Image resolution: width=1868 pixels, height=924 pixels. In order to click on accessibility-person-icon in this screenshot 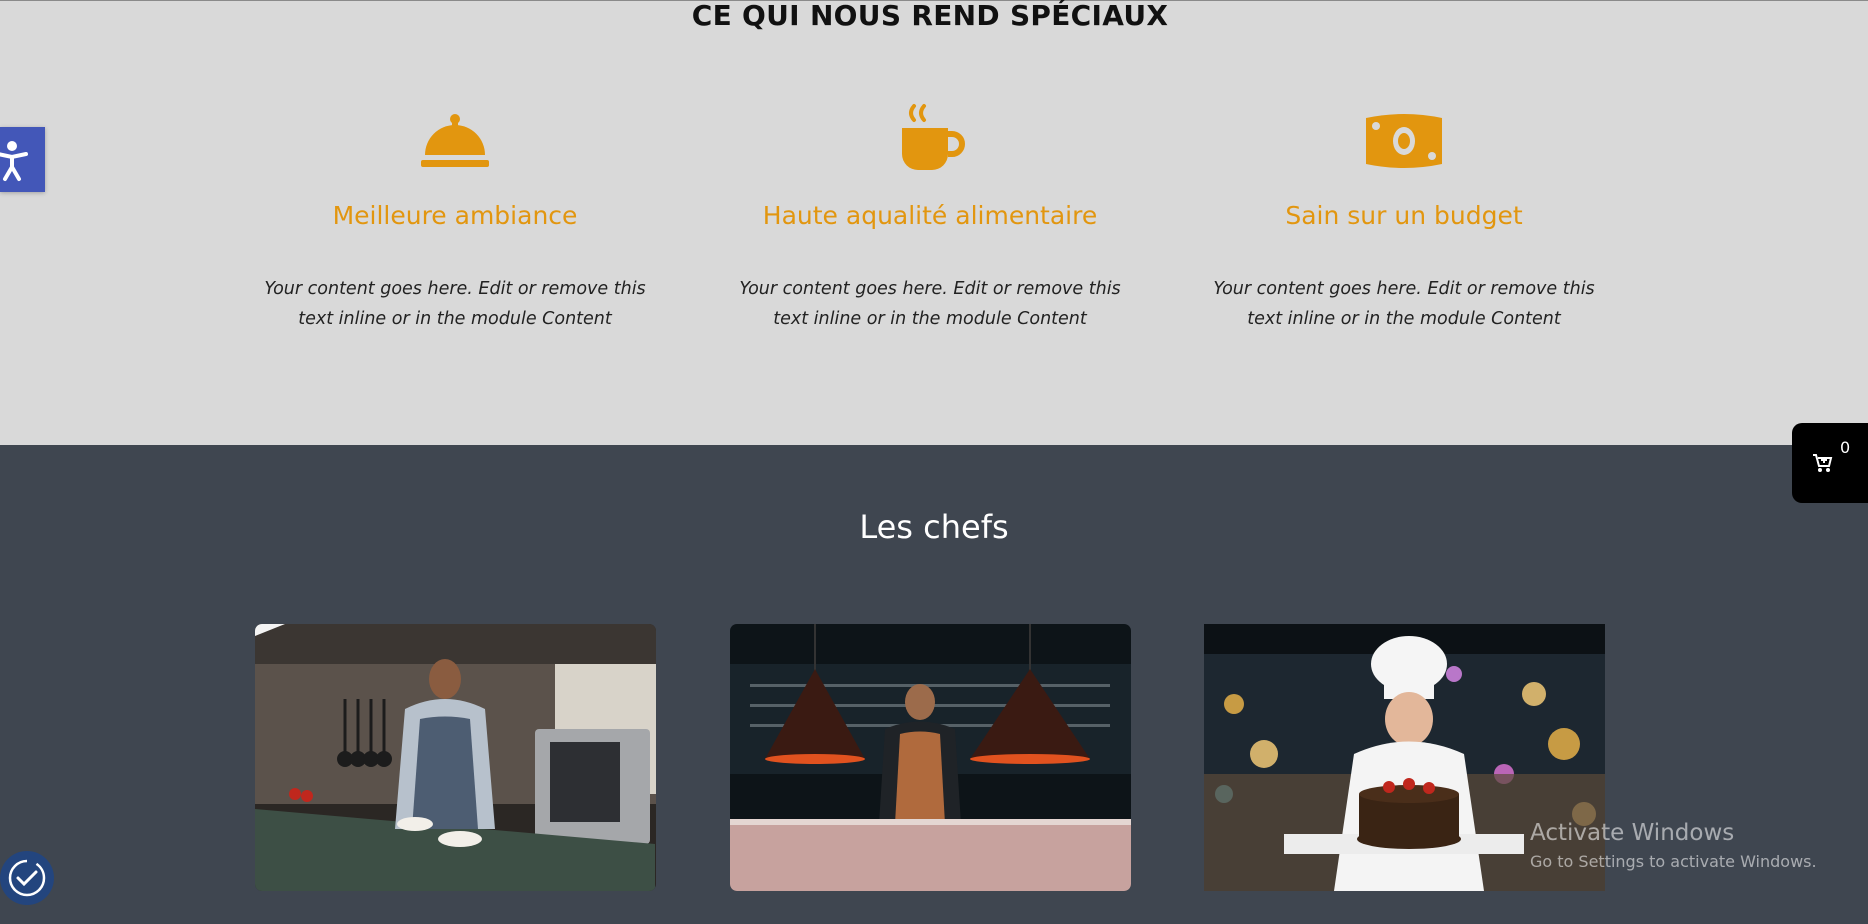, I will do `click(14, 160)`.